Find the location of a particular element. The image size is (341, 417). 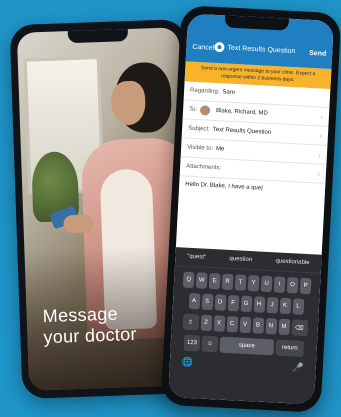

person-hand is located at coordinates (78, 224).